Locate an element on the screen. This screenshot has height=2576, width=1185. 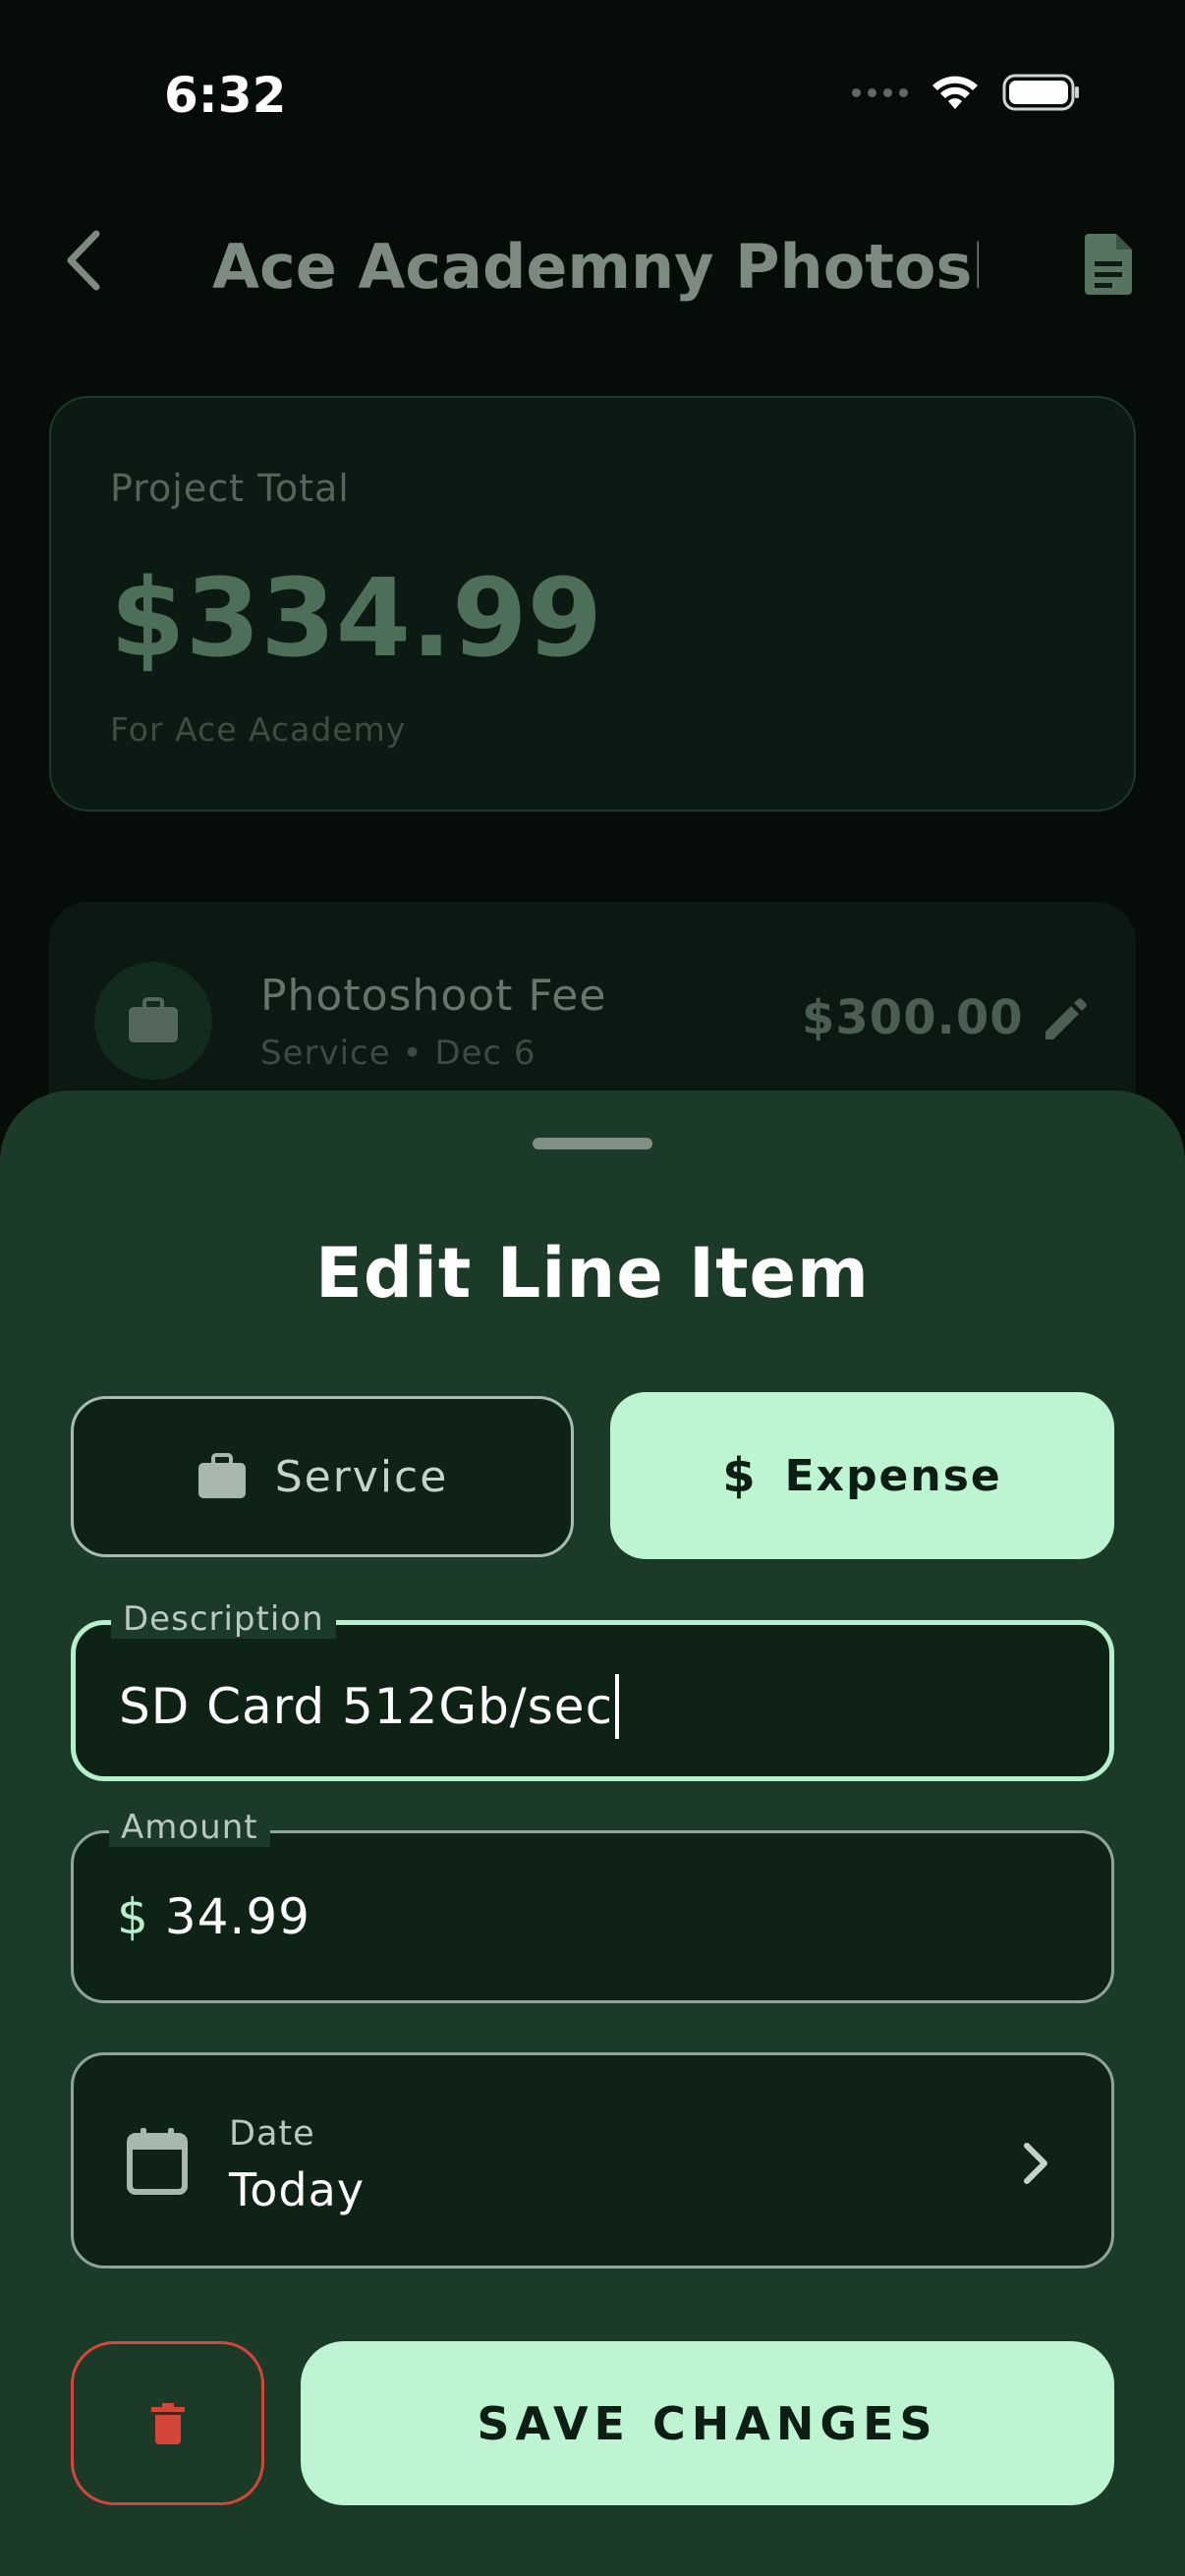
signal-icon is located at coordinates (880, 92).